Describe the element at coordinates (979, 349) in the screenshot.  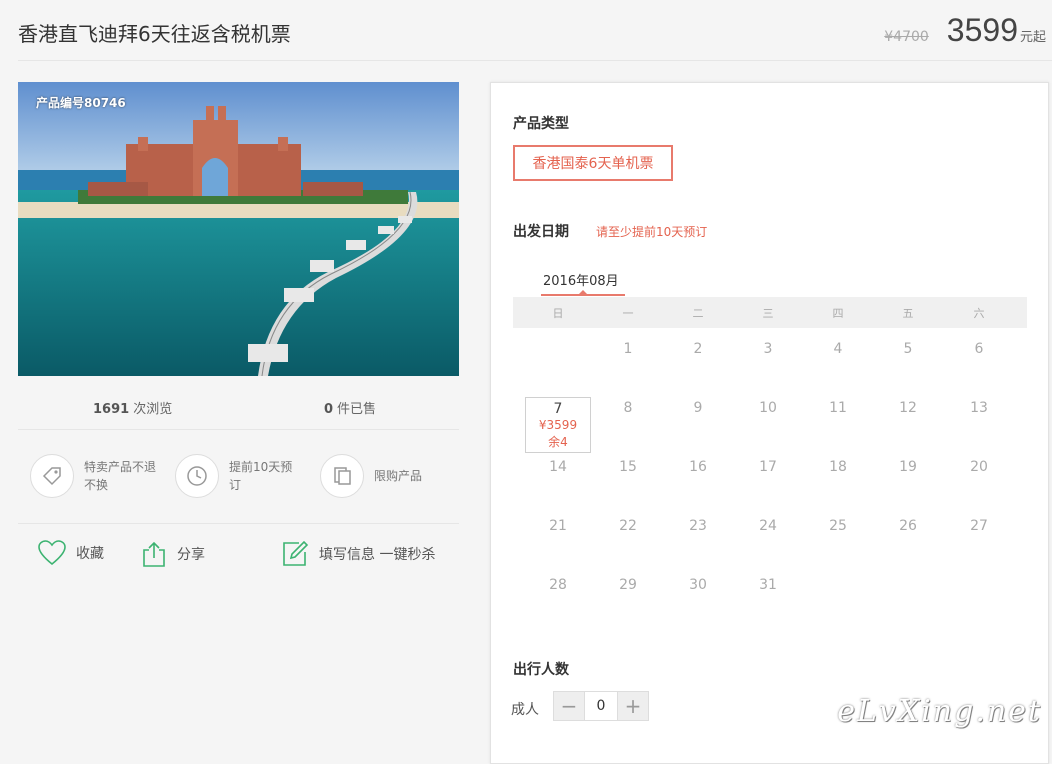
I see `calendar-day: 6` at that location.